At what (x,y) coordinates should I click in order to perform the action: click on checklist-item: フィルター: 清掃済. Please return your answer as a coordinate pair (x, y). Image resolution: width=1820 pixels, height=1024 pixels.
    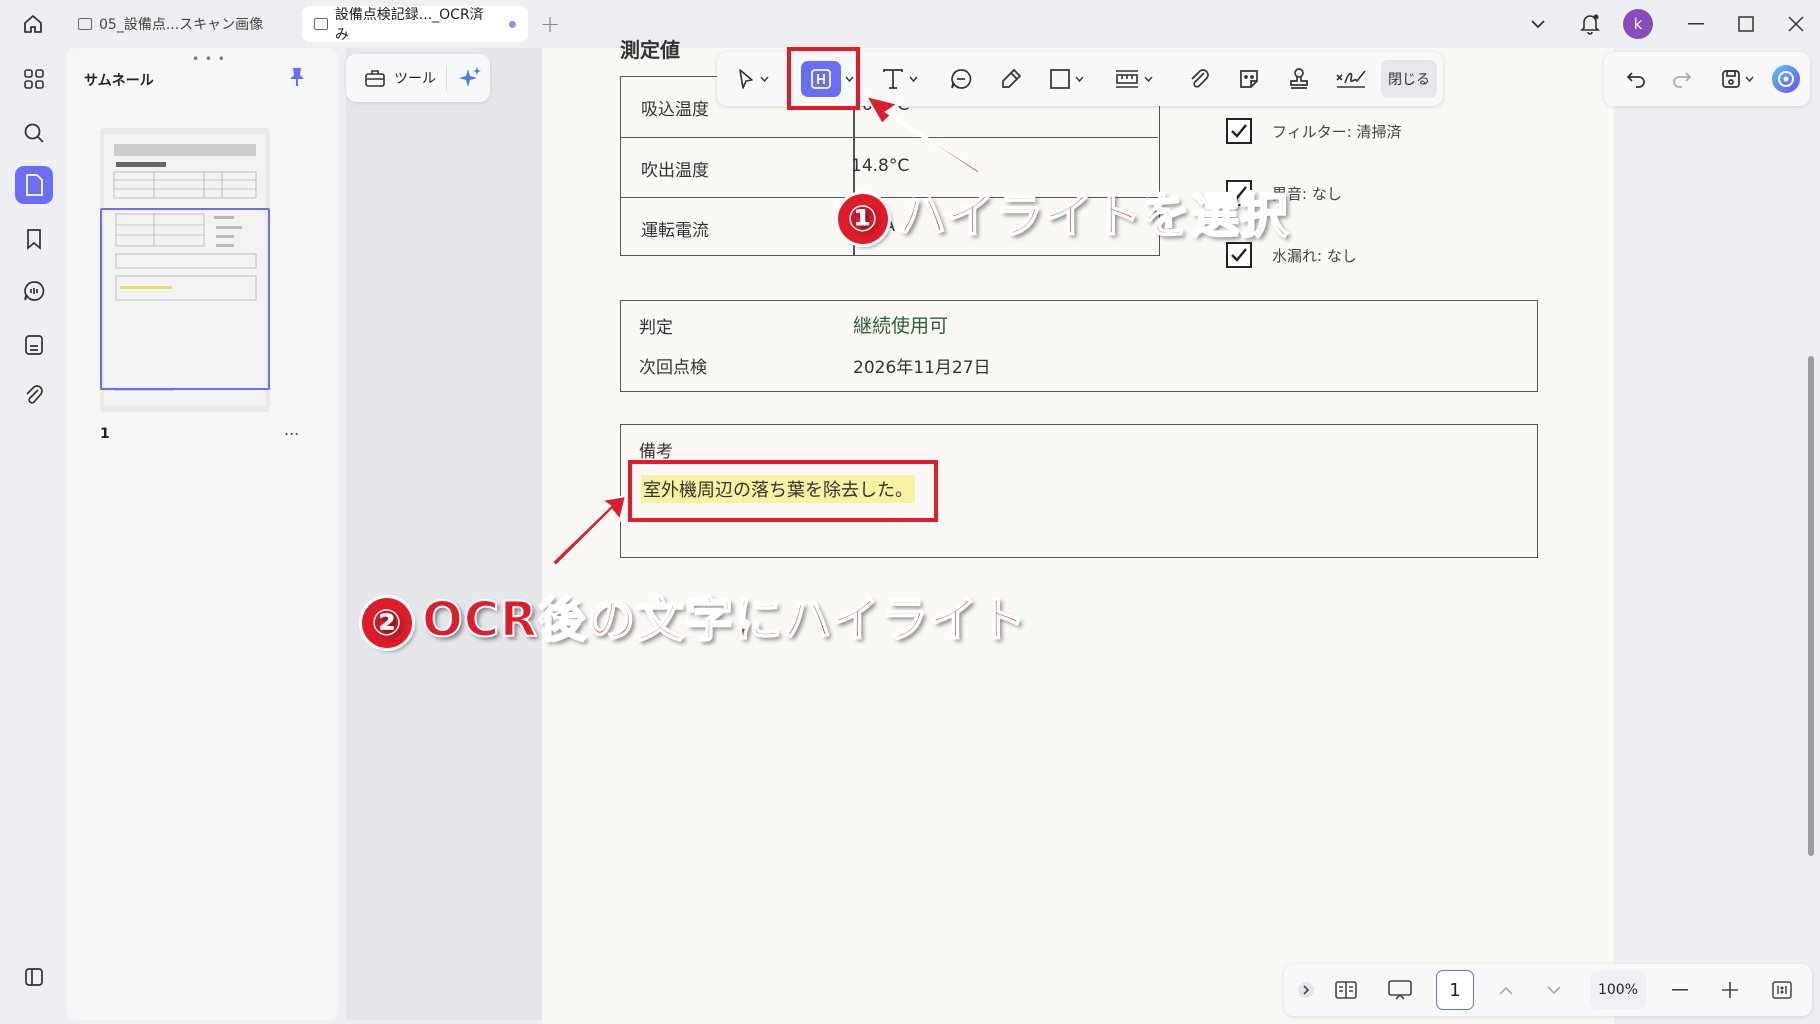
    Looking at the image, I should click on (1314, 131).